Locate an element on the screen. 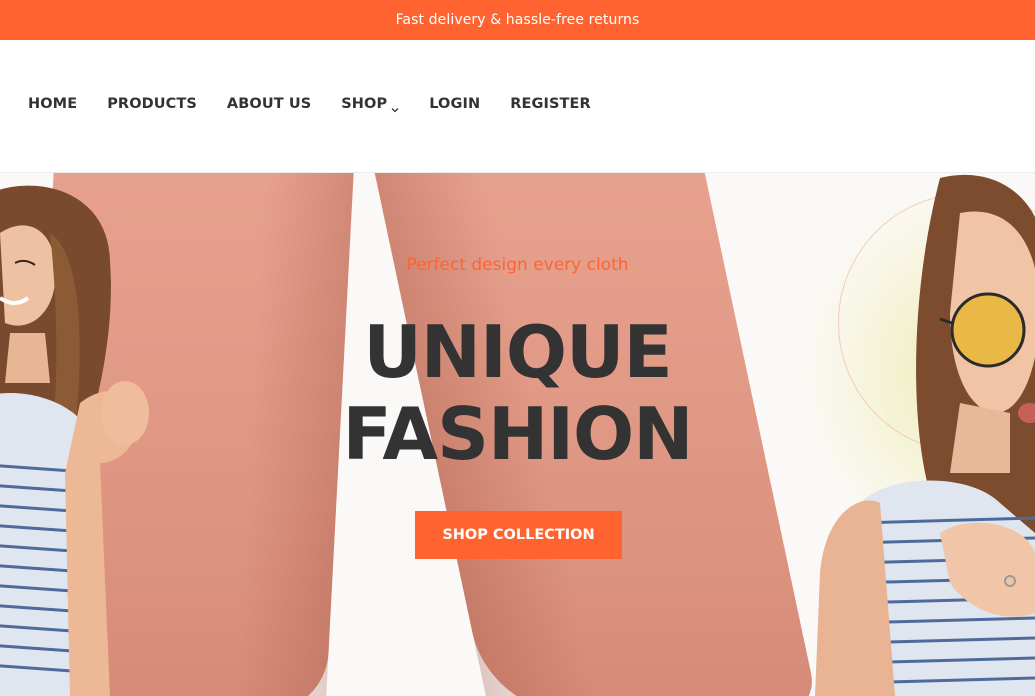  nav-item-products: PRODUCTS is located at coordinates (152, 104).